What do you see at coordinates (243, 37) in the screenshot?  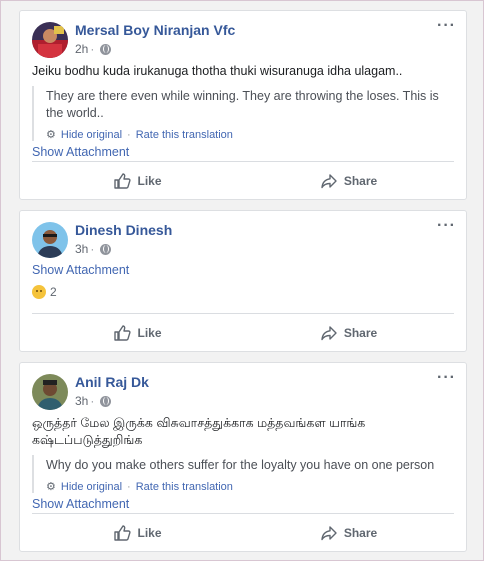 I see `comment-header: Mersal Boy Niranjan Vfc 2h · ···` at bounding box center [243, 37].